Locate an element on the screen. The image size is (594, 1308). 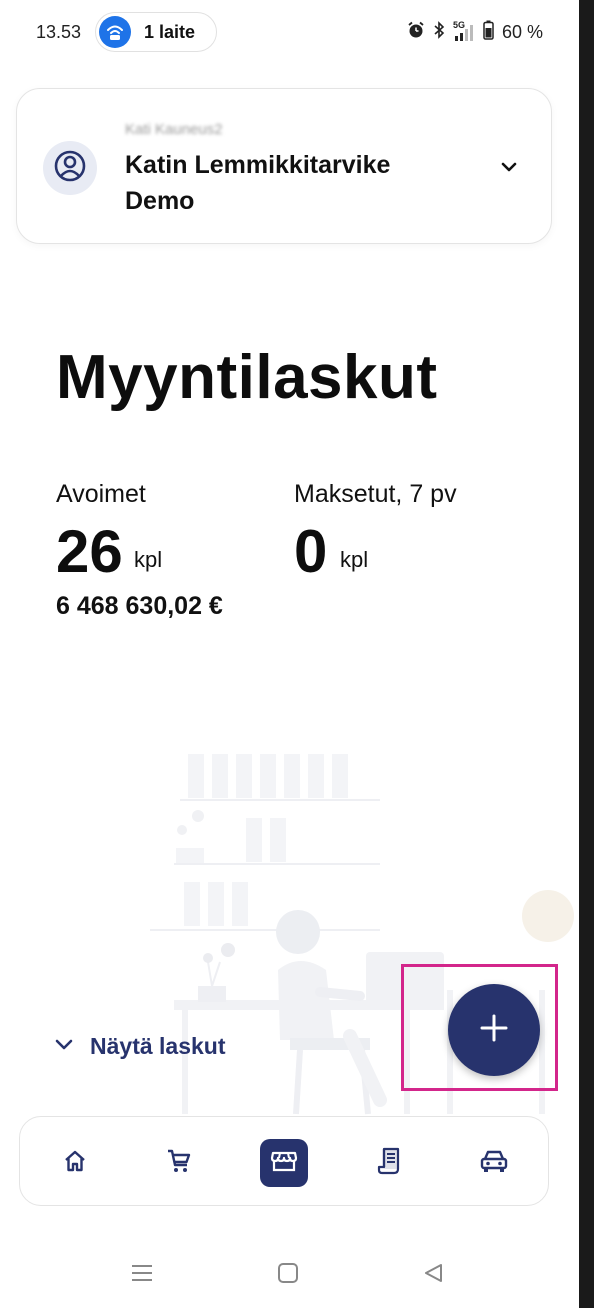
nav-item-home is located at coordinates (75, 1163).